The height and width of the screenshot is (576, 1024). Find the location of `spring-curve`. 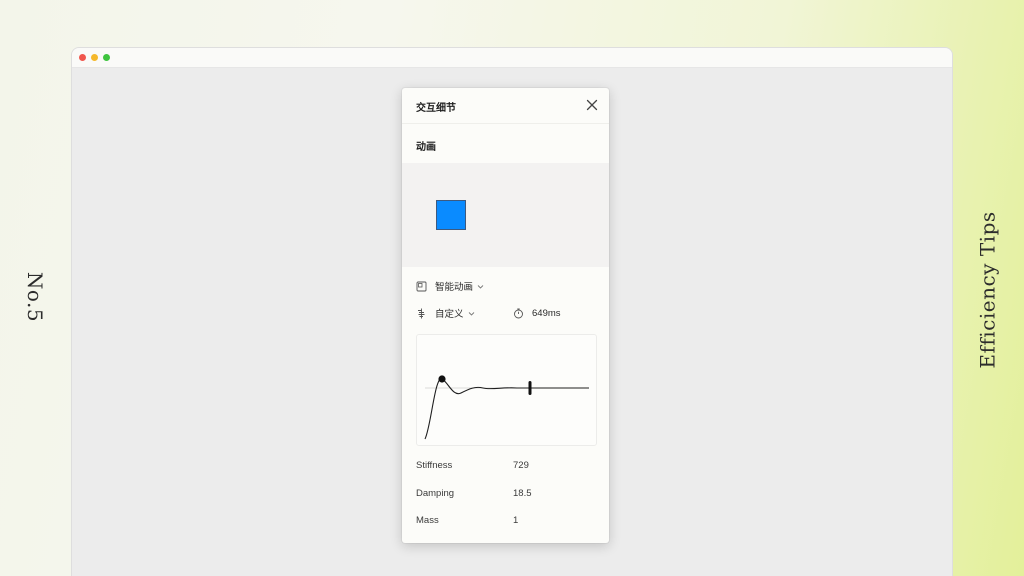

spring-curve is located at coordinates (506, 409).